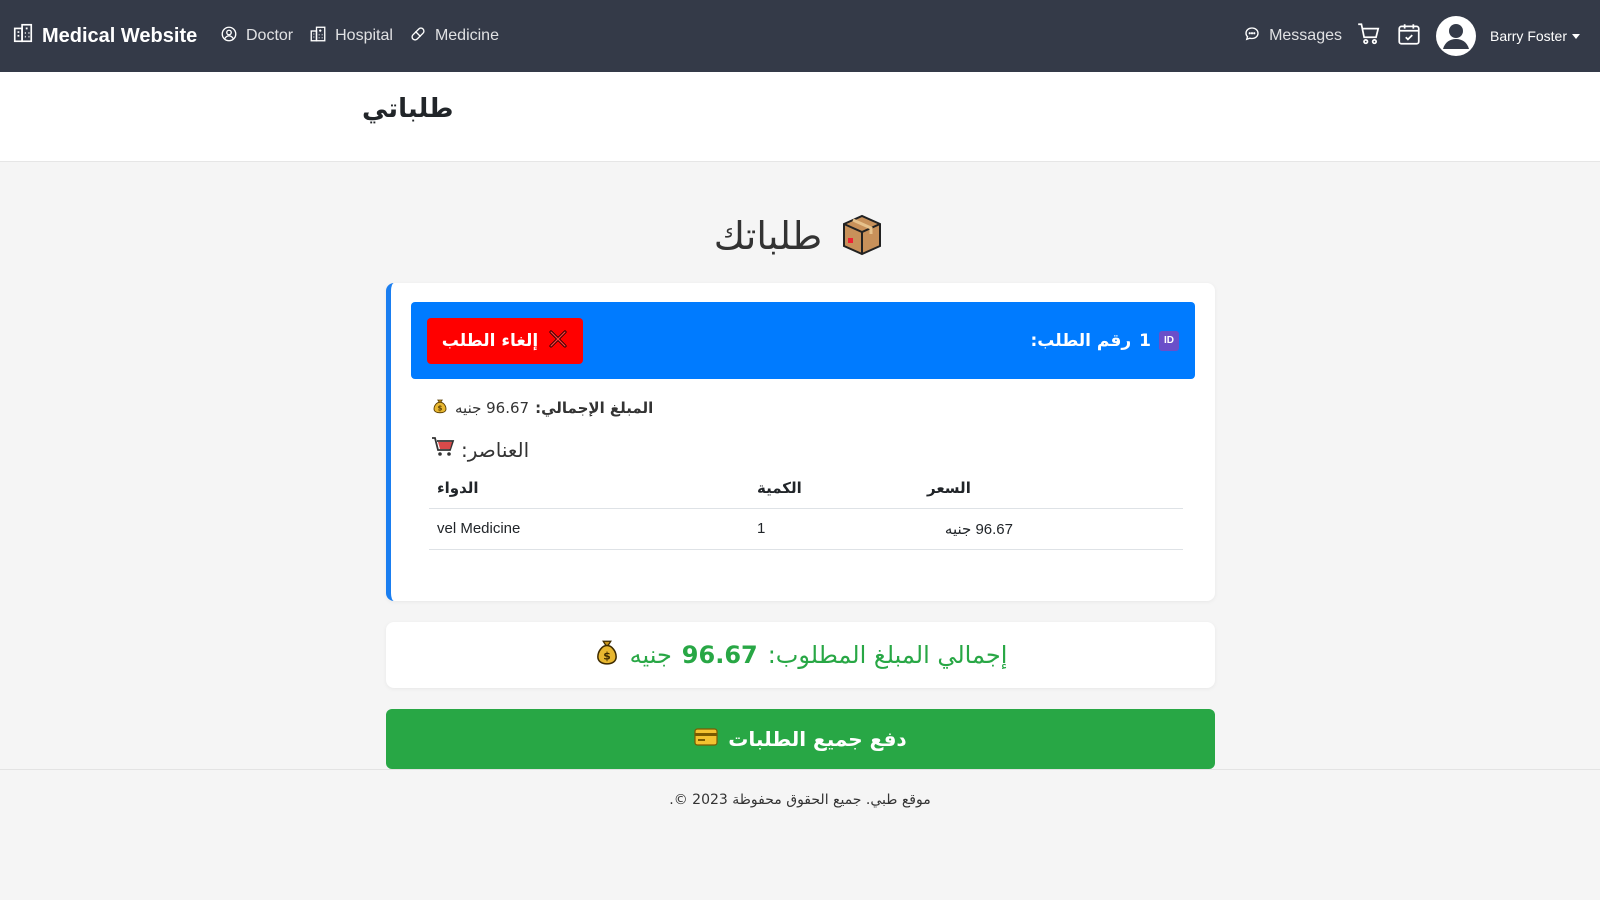 The width and height of the screenshot is (1600, 900). Describe the element at coordinates (558, 341) in the screenshot. I see `close-icon` at that location.